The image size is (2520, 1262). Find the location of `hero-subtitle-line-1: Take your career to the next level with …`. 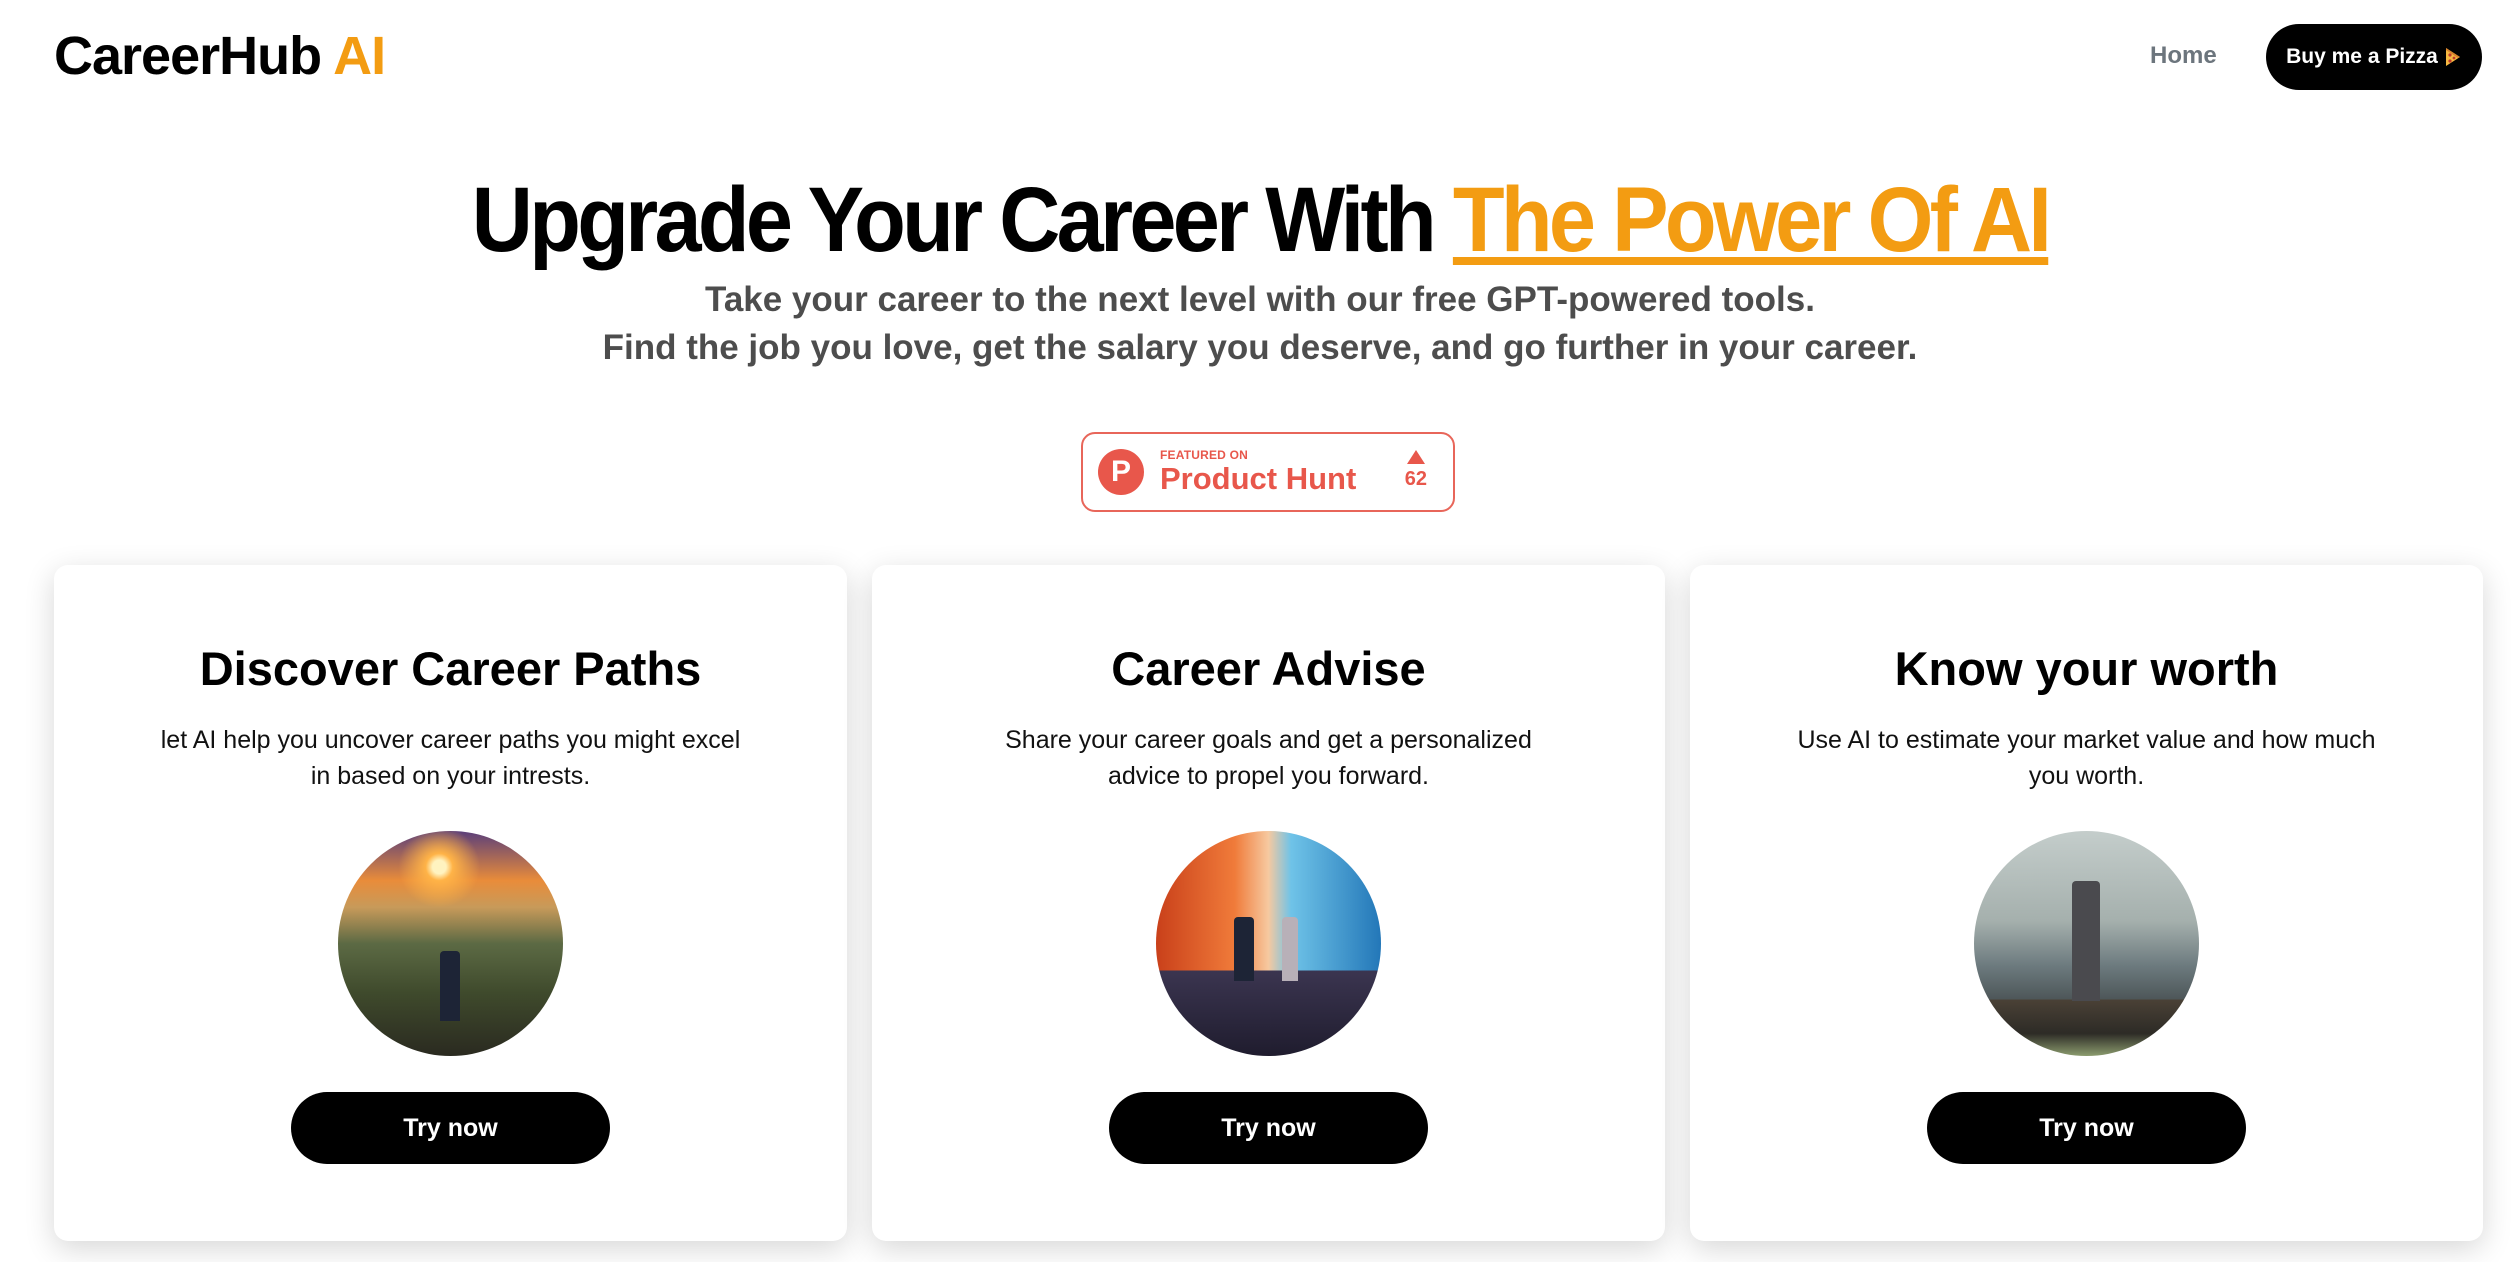

hero-subtitle-line-1: Take your career to the next level with … is located at coordinates (1260, 299).